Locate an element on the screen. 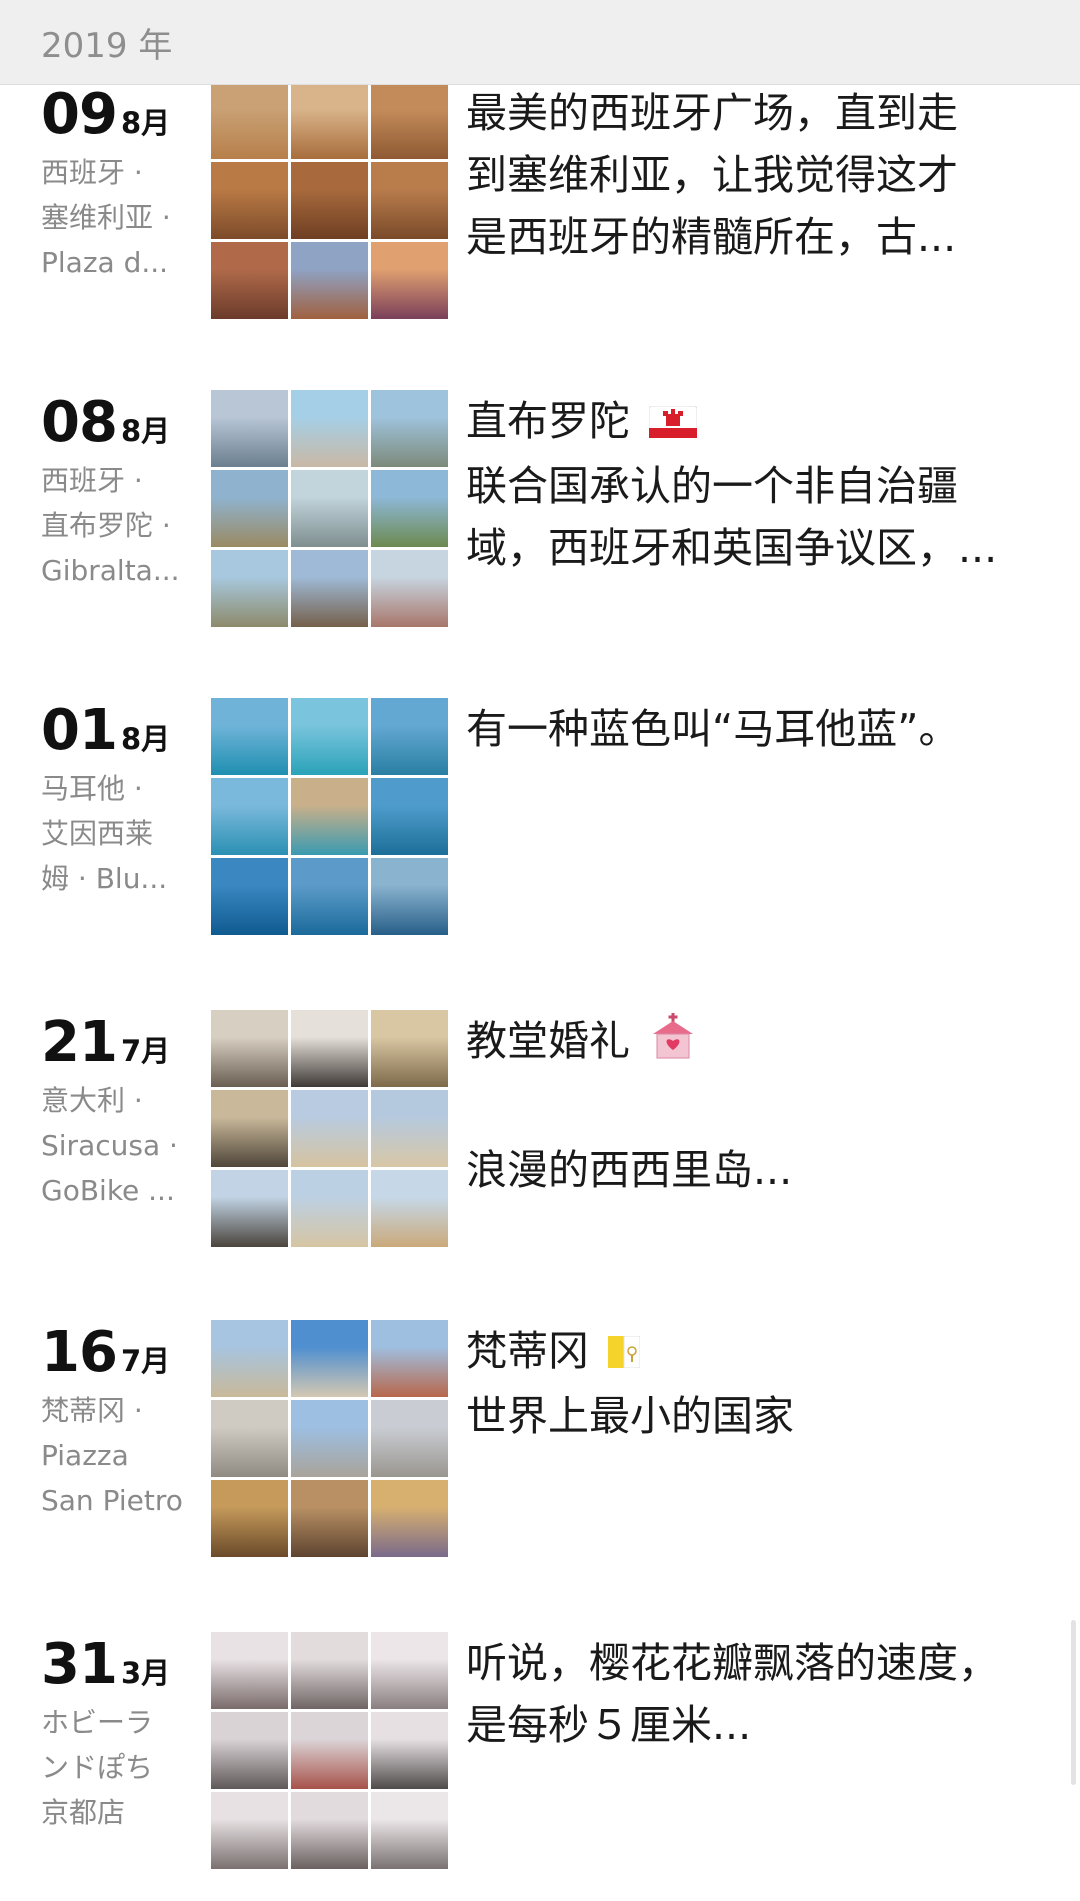  year-label: 2019 年 is located at coordinates (107, 46).